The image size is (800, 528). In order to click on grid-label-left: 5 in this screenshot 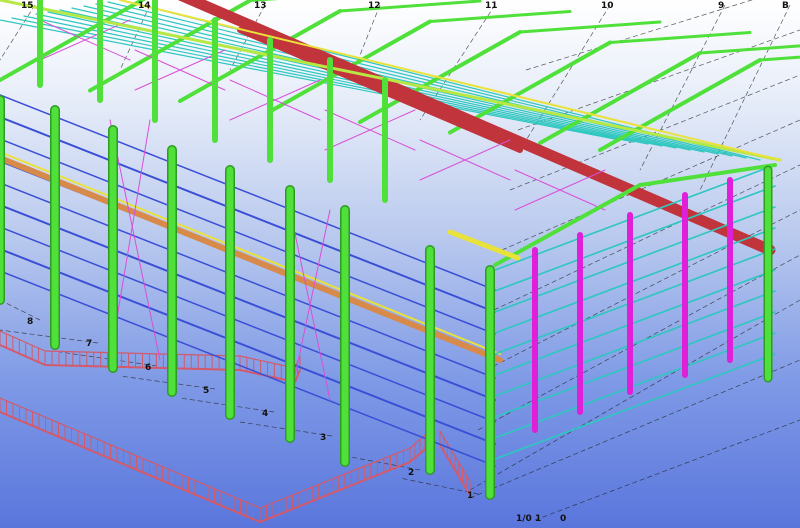, I will do `click(206, 391)`.